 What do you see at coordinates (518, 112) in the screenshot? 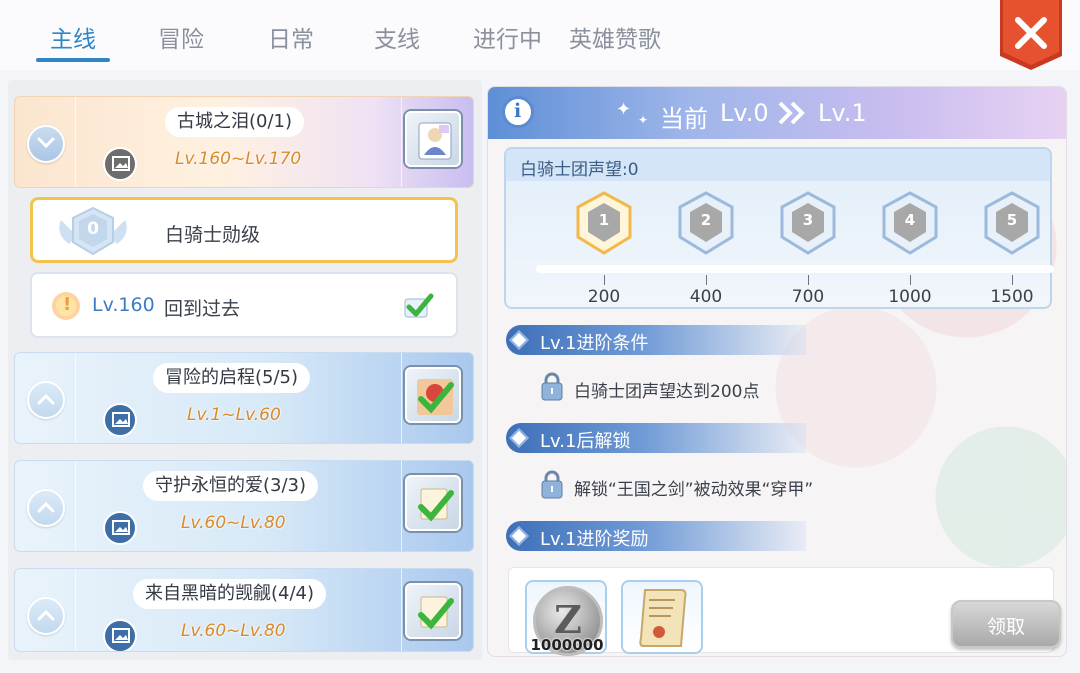
I see `info-icon: i` at bounding box center [518, 112].